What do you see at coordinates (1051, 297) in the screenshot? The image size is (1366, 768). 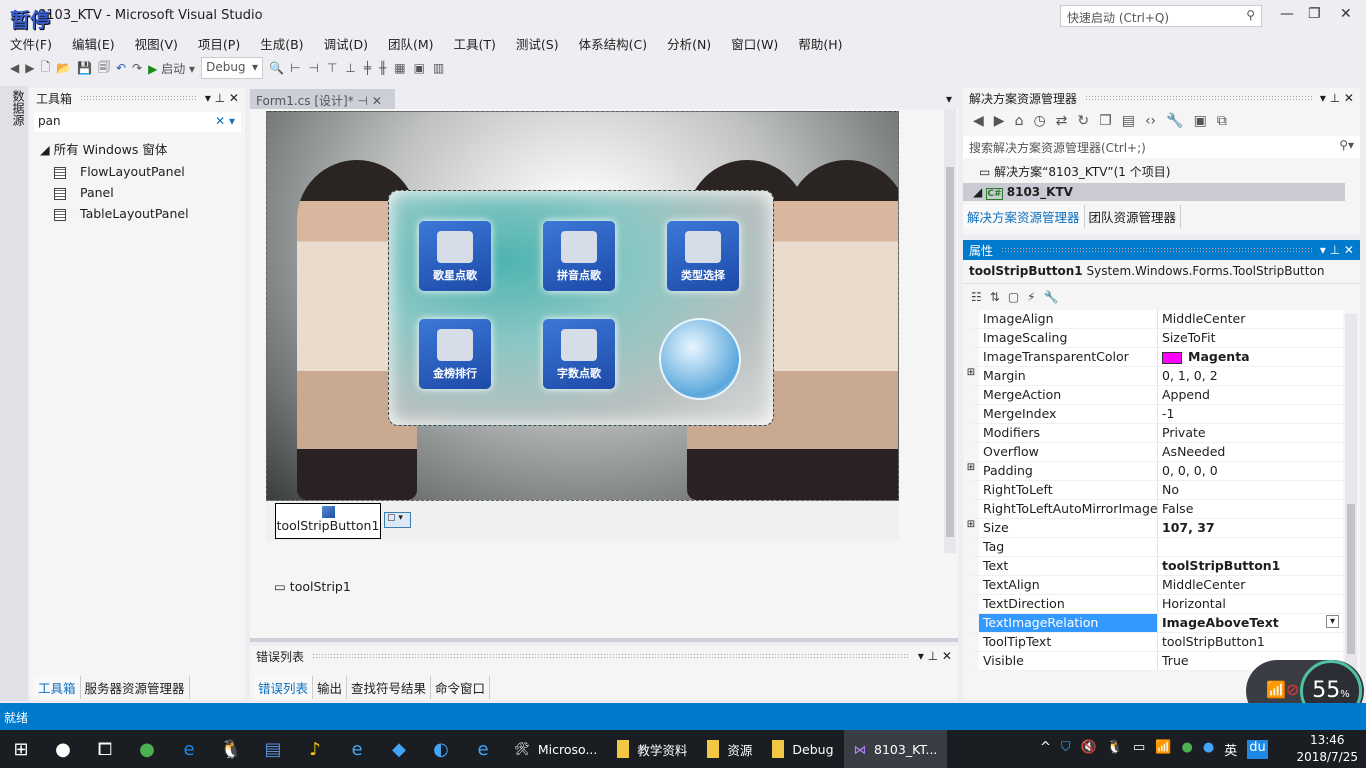 I see `property-pages-icon: 🔧` at bounding box center [1051, 297].